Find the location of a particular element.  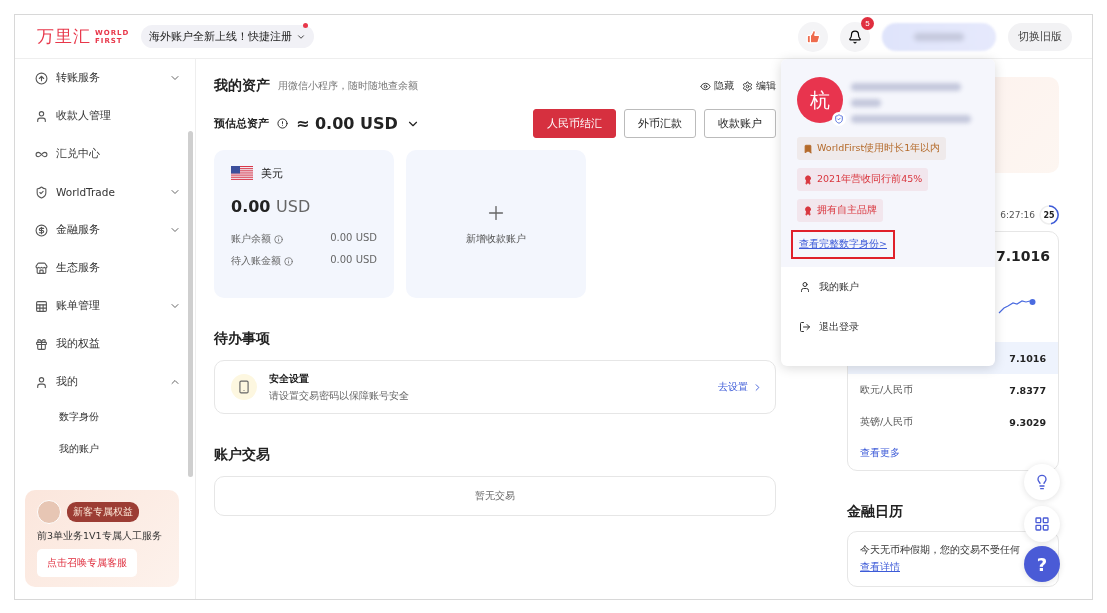

action-button: 收款账户 is located at coordinates (740, 123).